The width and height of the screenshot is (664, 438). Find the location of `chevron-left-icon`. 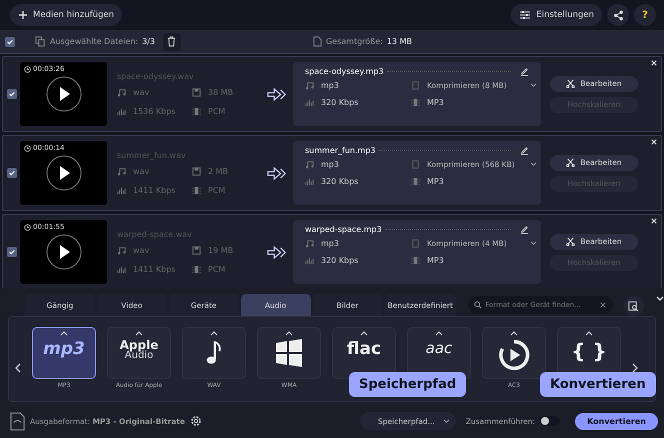

chevron-left-icon is located at coordinates (18, 368).